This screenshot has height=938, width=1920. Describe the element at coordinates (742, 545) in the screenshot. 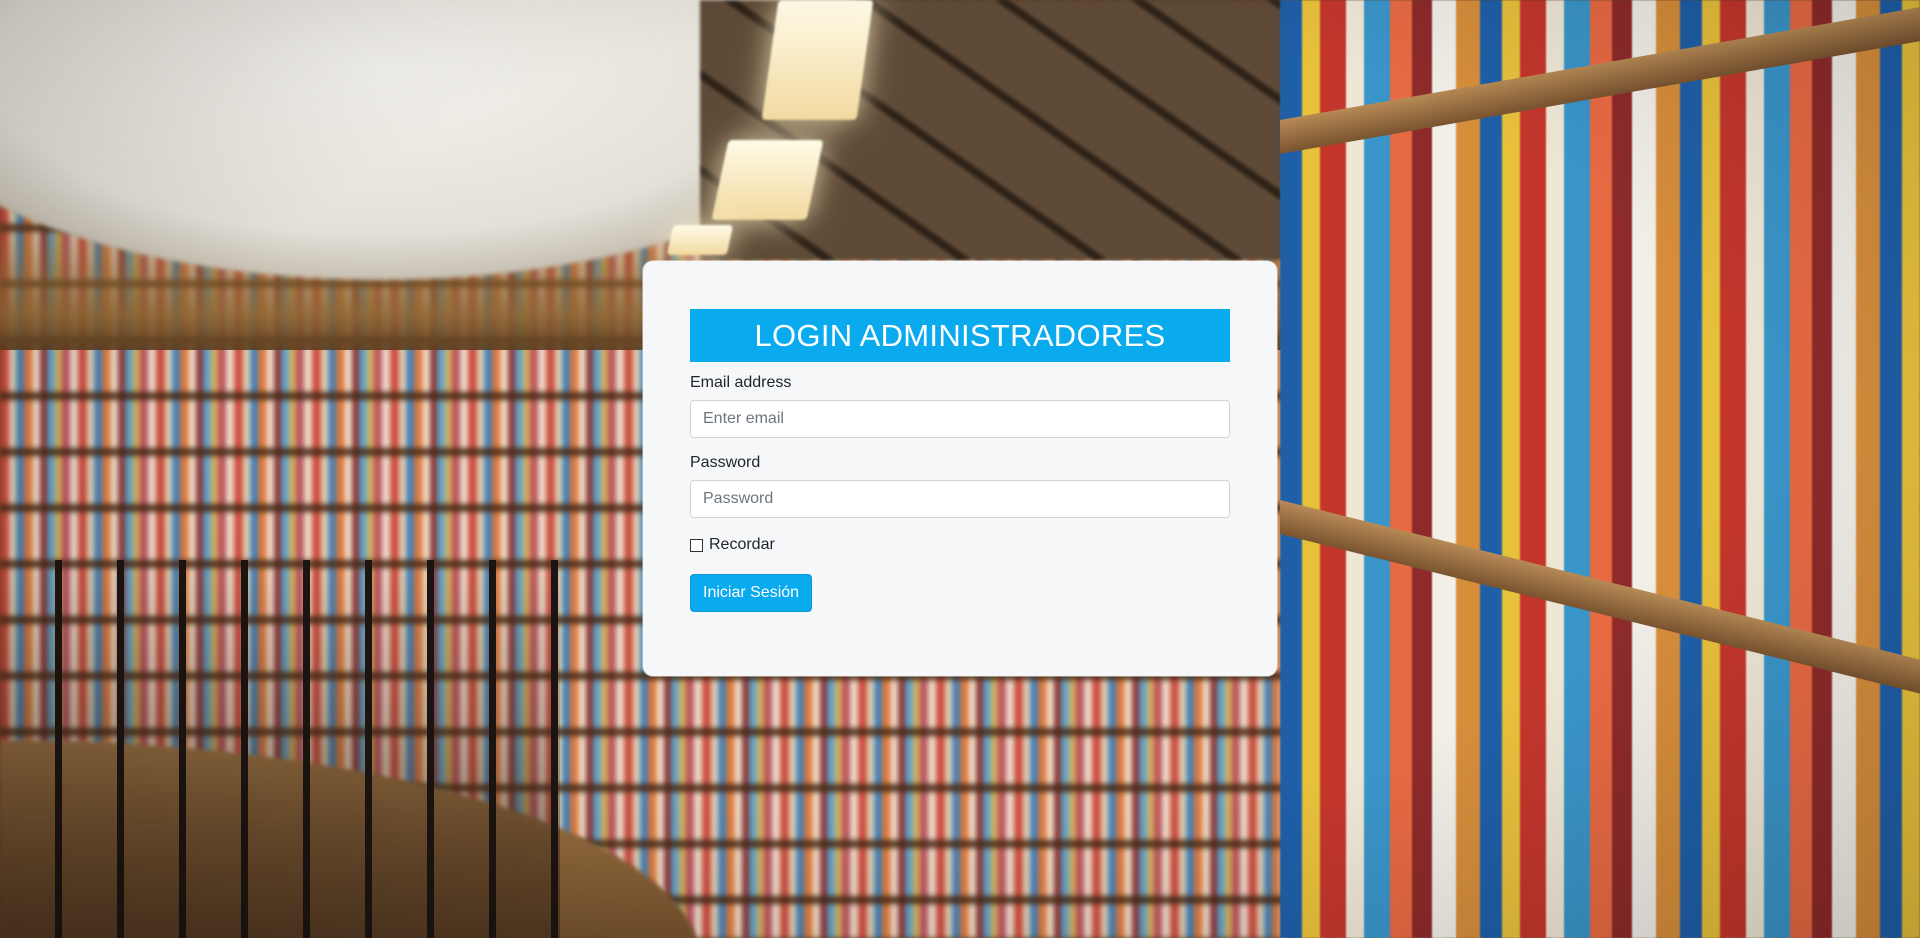

I see `remember-label: Recordar` at that location.